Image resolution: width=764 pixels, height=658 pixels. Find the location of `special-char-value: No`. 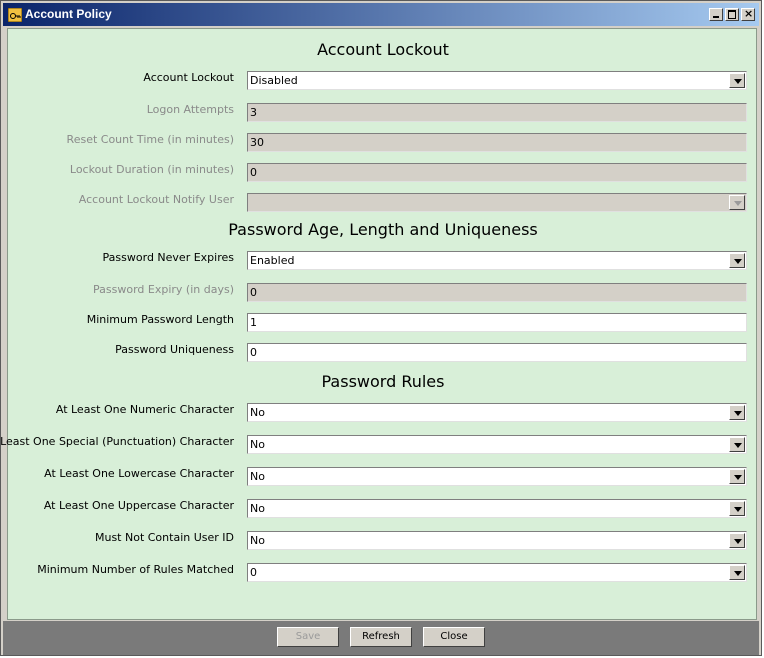

special-char-value: No is located at coordinates (257, 444).